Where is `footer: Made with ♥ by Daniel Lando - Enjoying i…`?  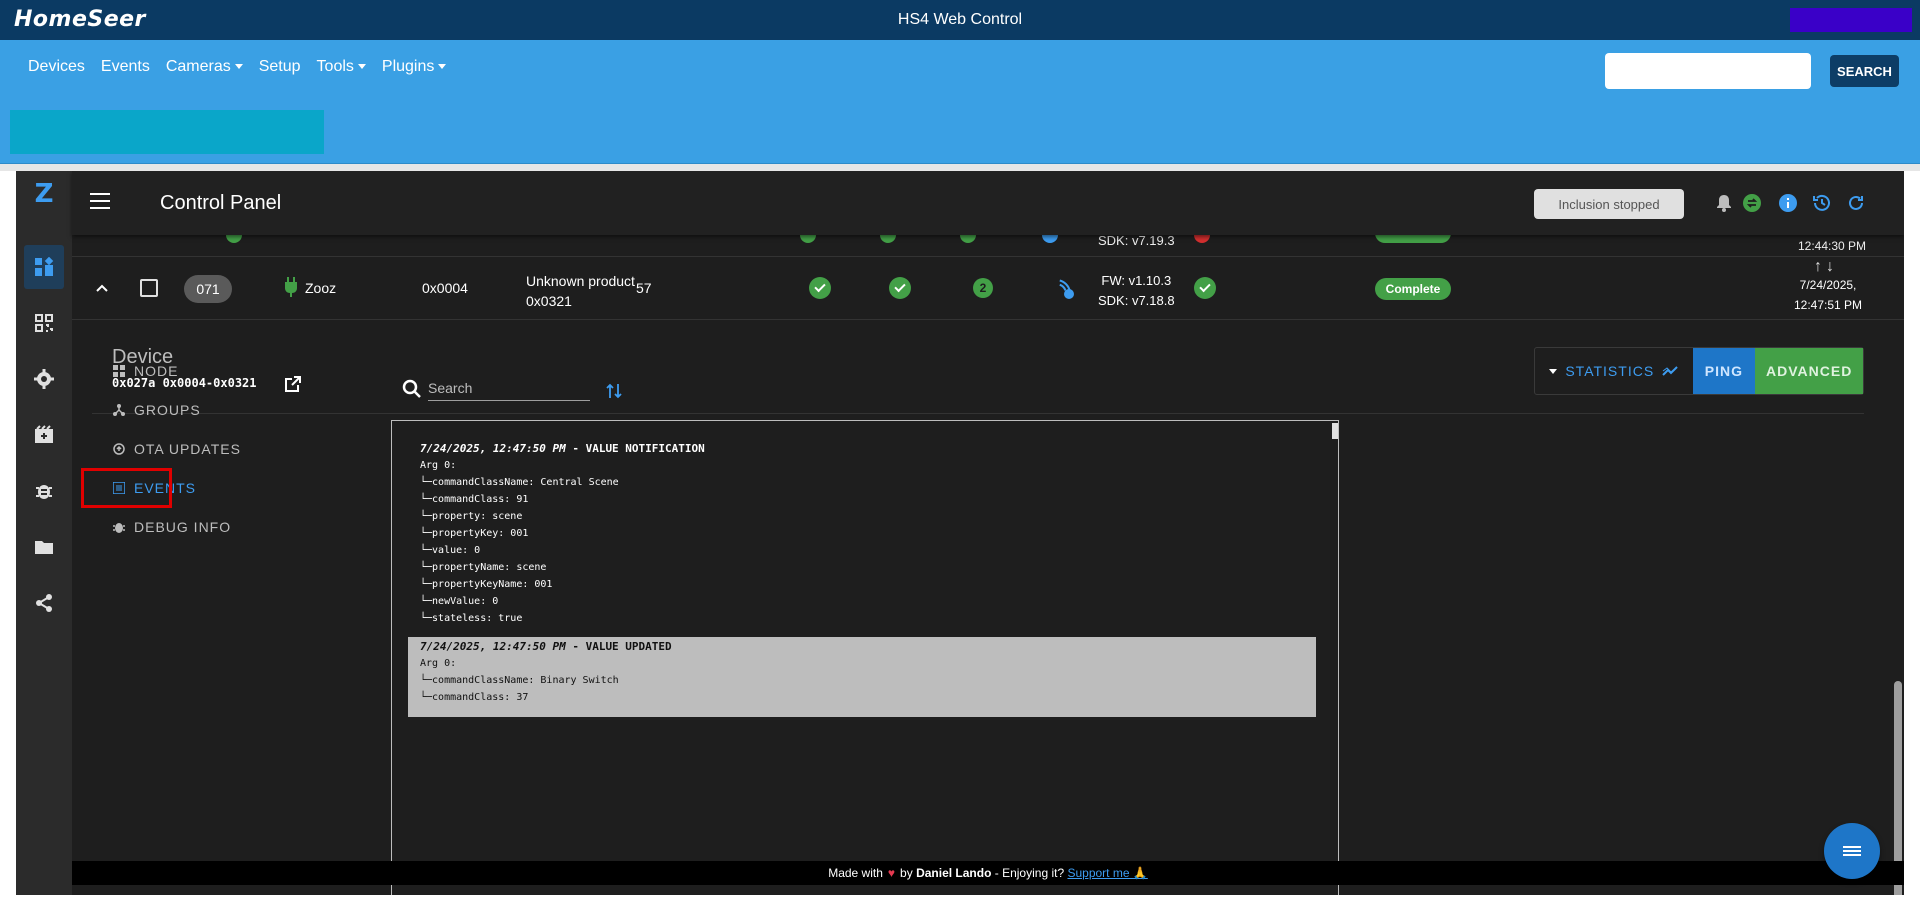 footer: Made with ♥ by Daniel Lando - Enjoying i… is located at coordinates (988, 873).